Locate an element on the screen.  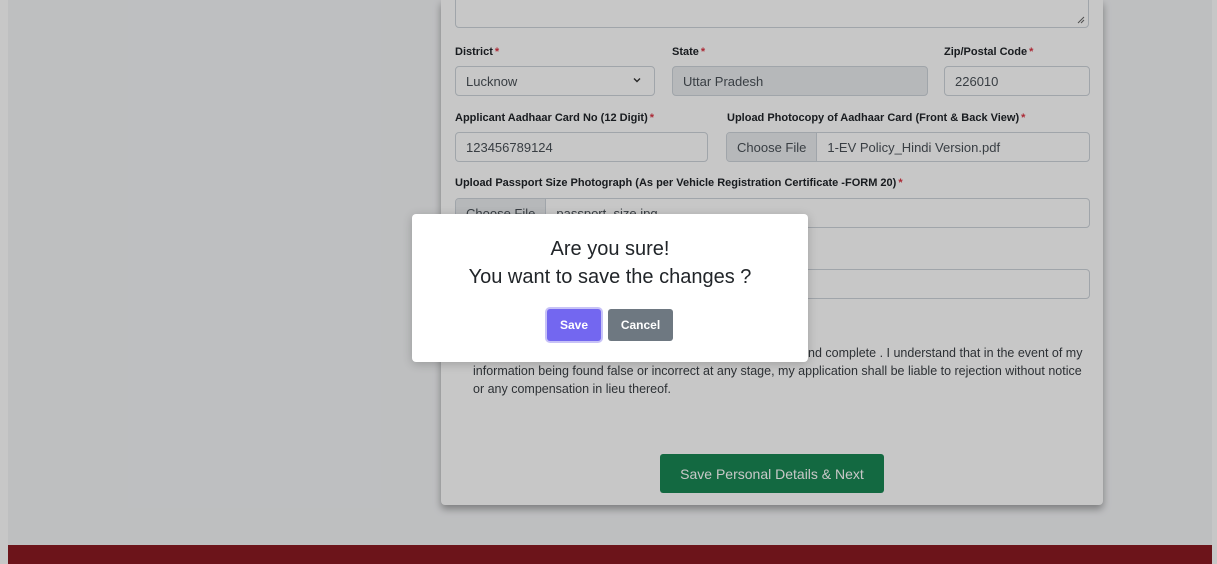
dialog-title: Are you sure! is located at coordinates (610, 249).